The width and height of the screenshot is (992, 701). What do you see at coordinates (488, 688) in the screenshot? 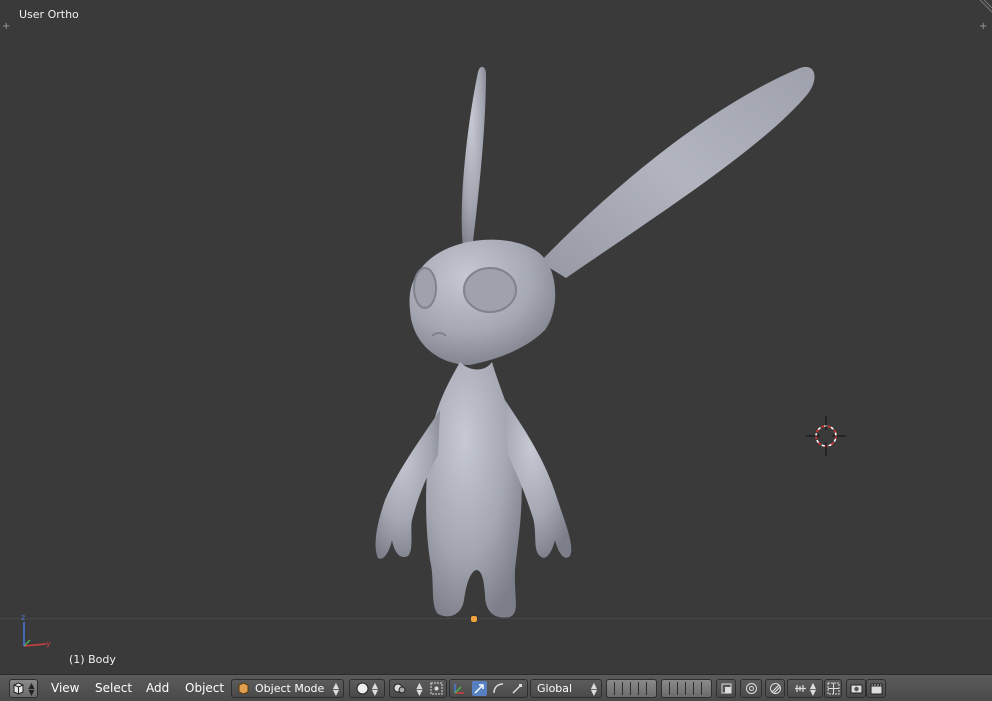
I see `manipulator-buttons` at bounding box center [488, 688].